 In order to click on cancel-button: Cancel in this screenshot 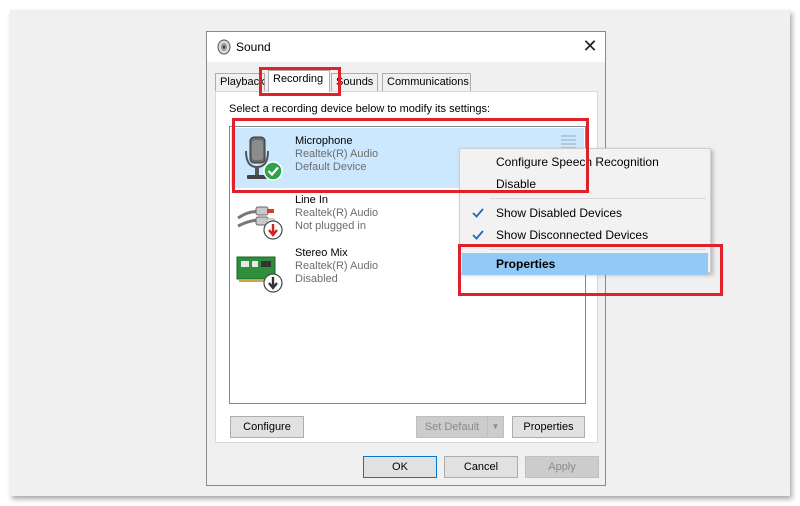, I will do `click(481, 467)`.